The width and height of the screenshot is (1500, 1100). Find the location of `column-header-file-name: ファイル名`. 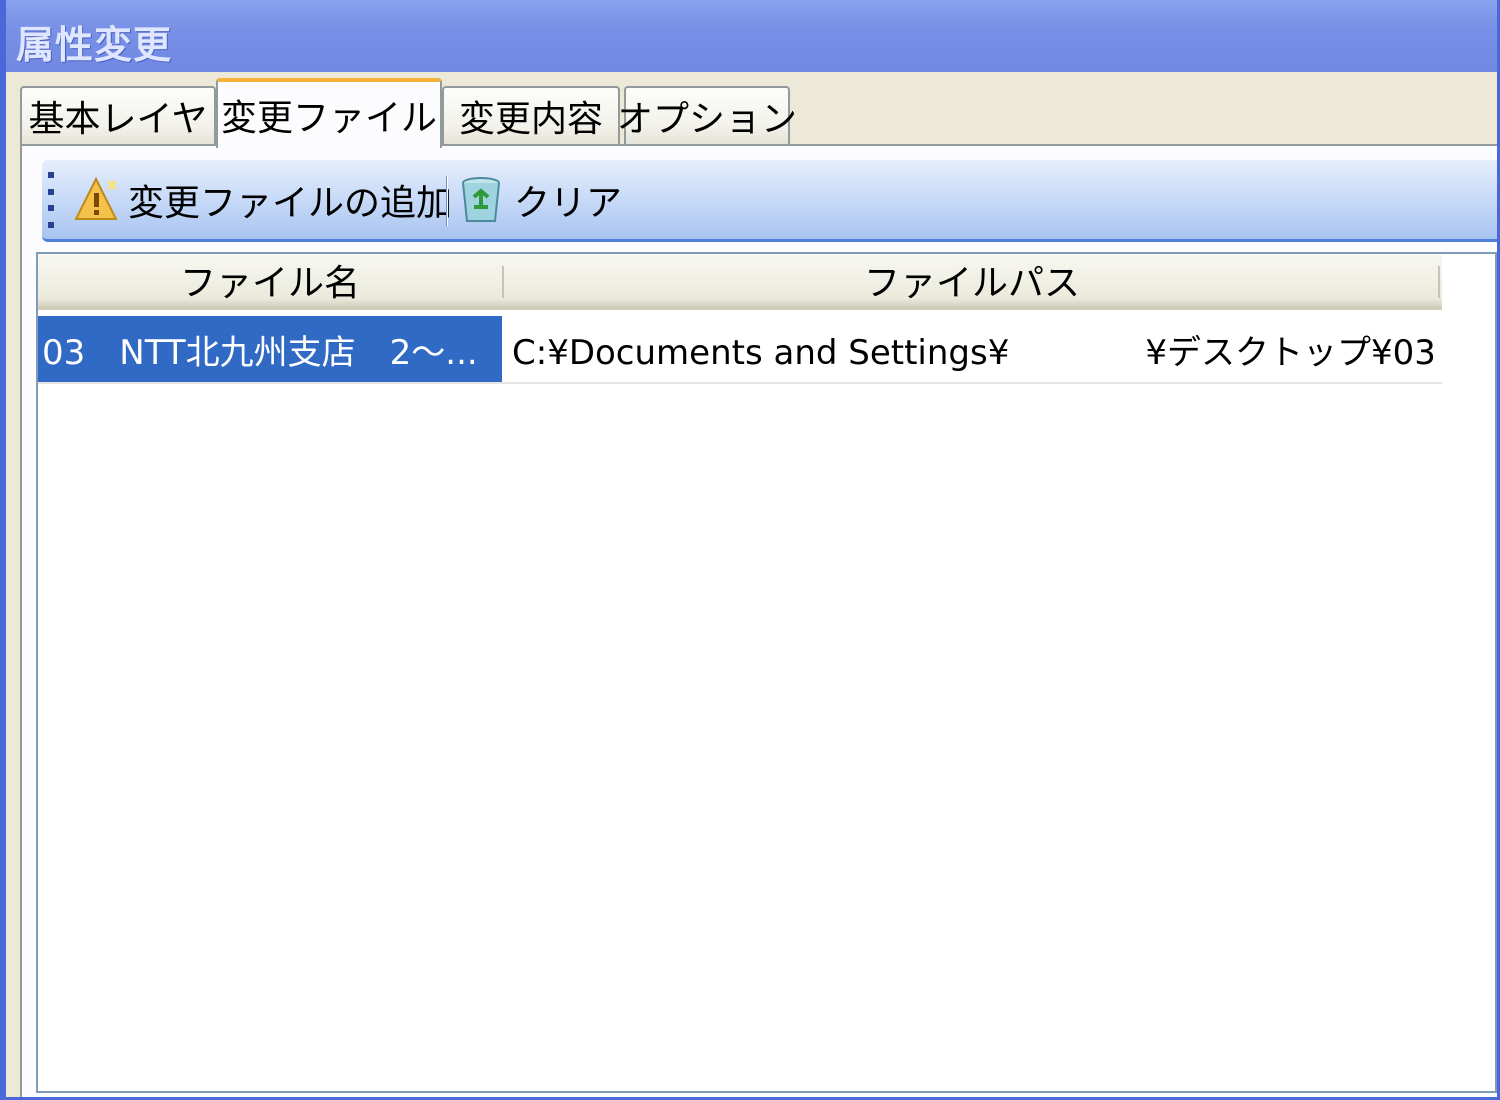

column-header-file-name: ファイル名 is located at coordinates (270, 280).